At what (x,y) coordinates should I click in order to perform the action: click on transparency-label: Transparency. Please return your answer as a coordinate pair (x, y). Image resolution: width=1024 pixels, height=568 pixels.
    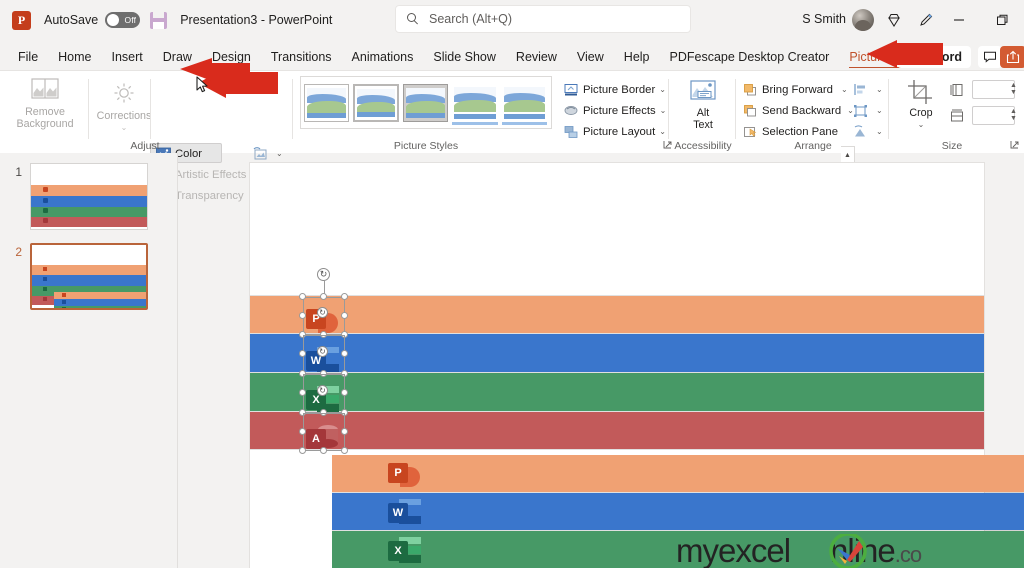
    Looking at the image, I should click on (209, 195).